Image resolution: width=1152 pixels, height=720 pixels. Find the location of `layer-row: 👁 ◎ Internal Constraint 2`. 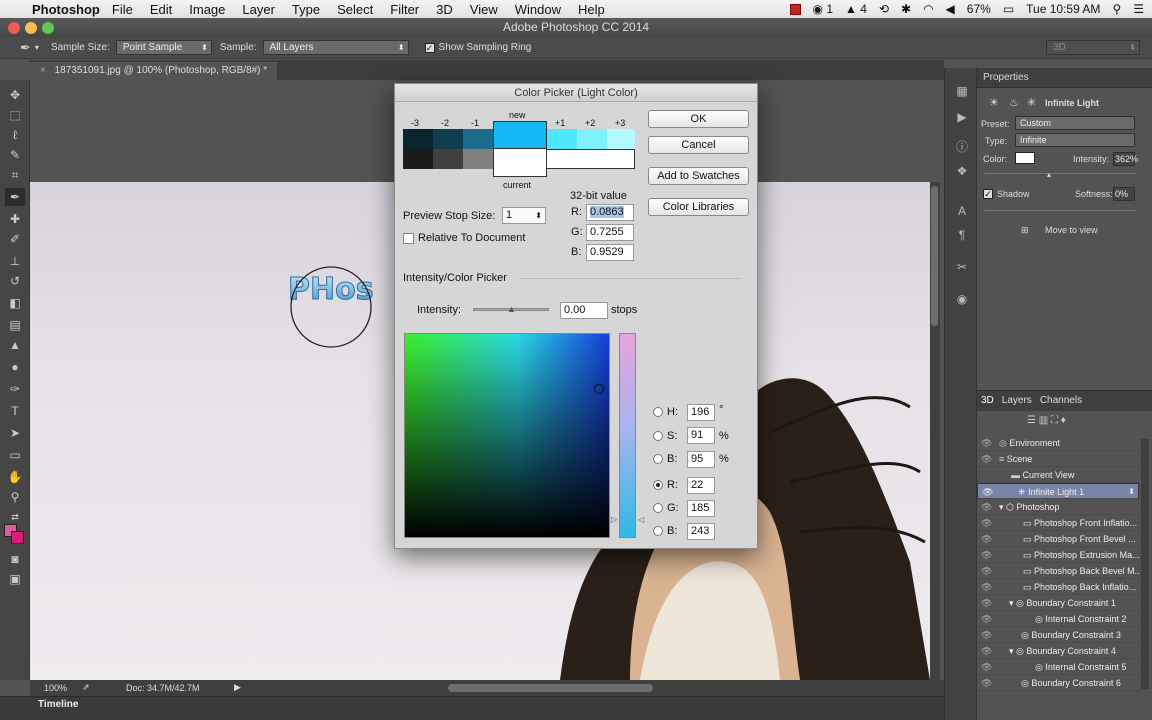

layer-row: 👁 ◎ Internal Constraint 2 is located at coordinates (1058, 619).